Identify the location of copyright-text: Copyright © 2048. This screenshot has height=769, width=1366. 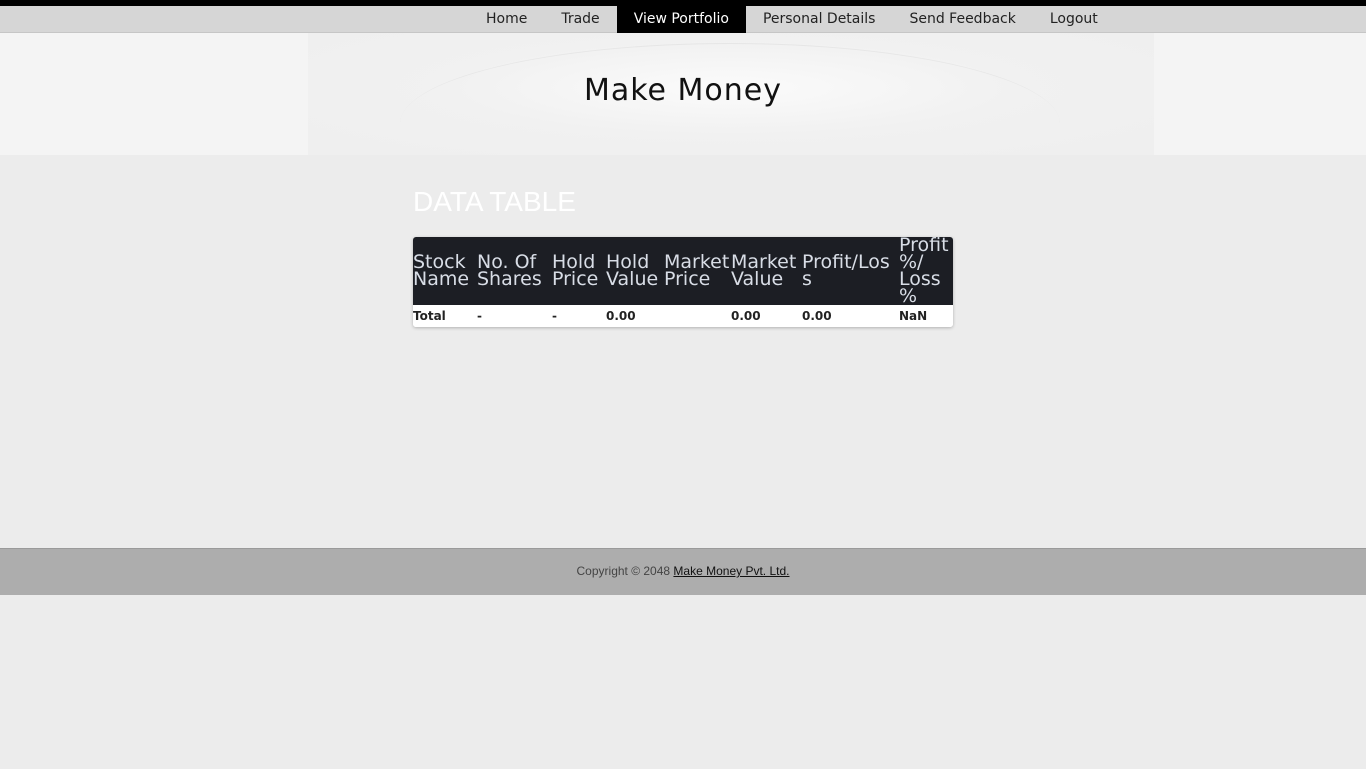
(625, 571).